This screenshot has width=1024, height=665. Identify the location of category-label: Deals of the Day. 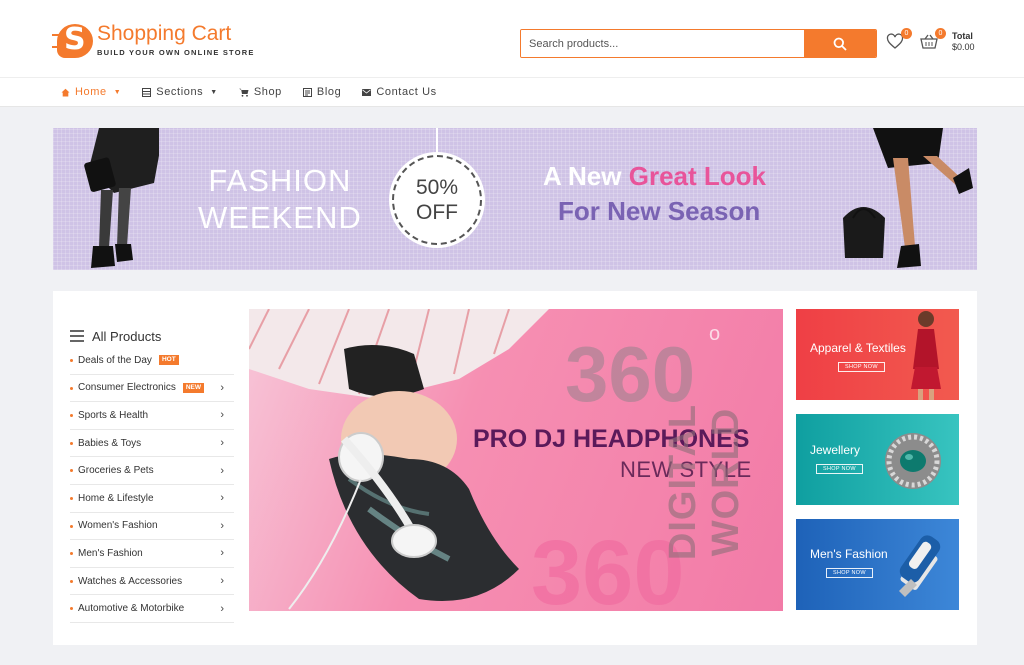
(115, 360).